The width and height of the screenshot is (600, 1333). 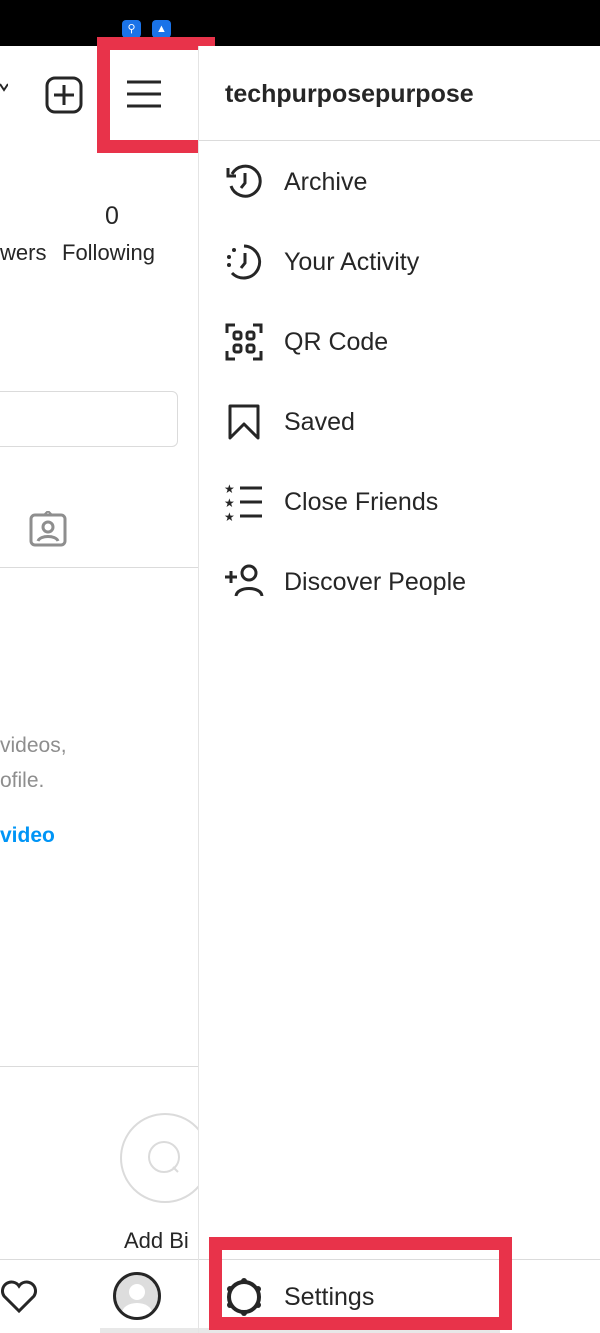 I want to click on menu-item-qr-code: QR Code, so click(x=405, y=342).